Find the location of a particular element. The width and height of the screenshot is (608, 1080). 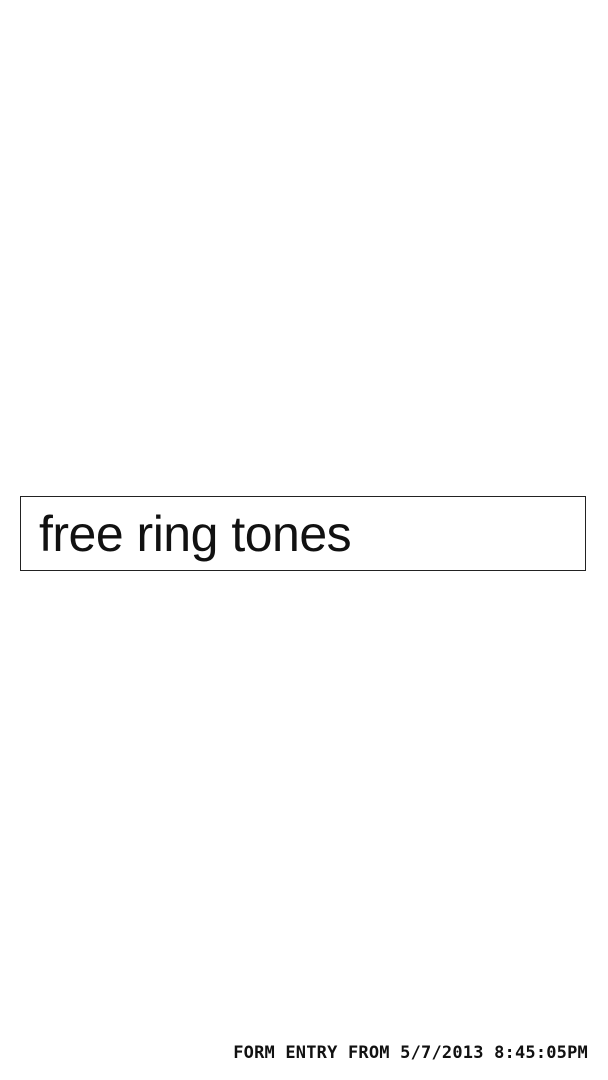

form-entry-field: free ring tones is located at coordinates (303, 533).